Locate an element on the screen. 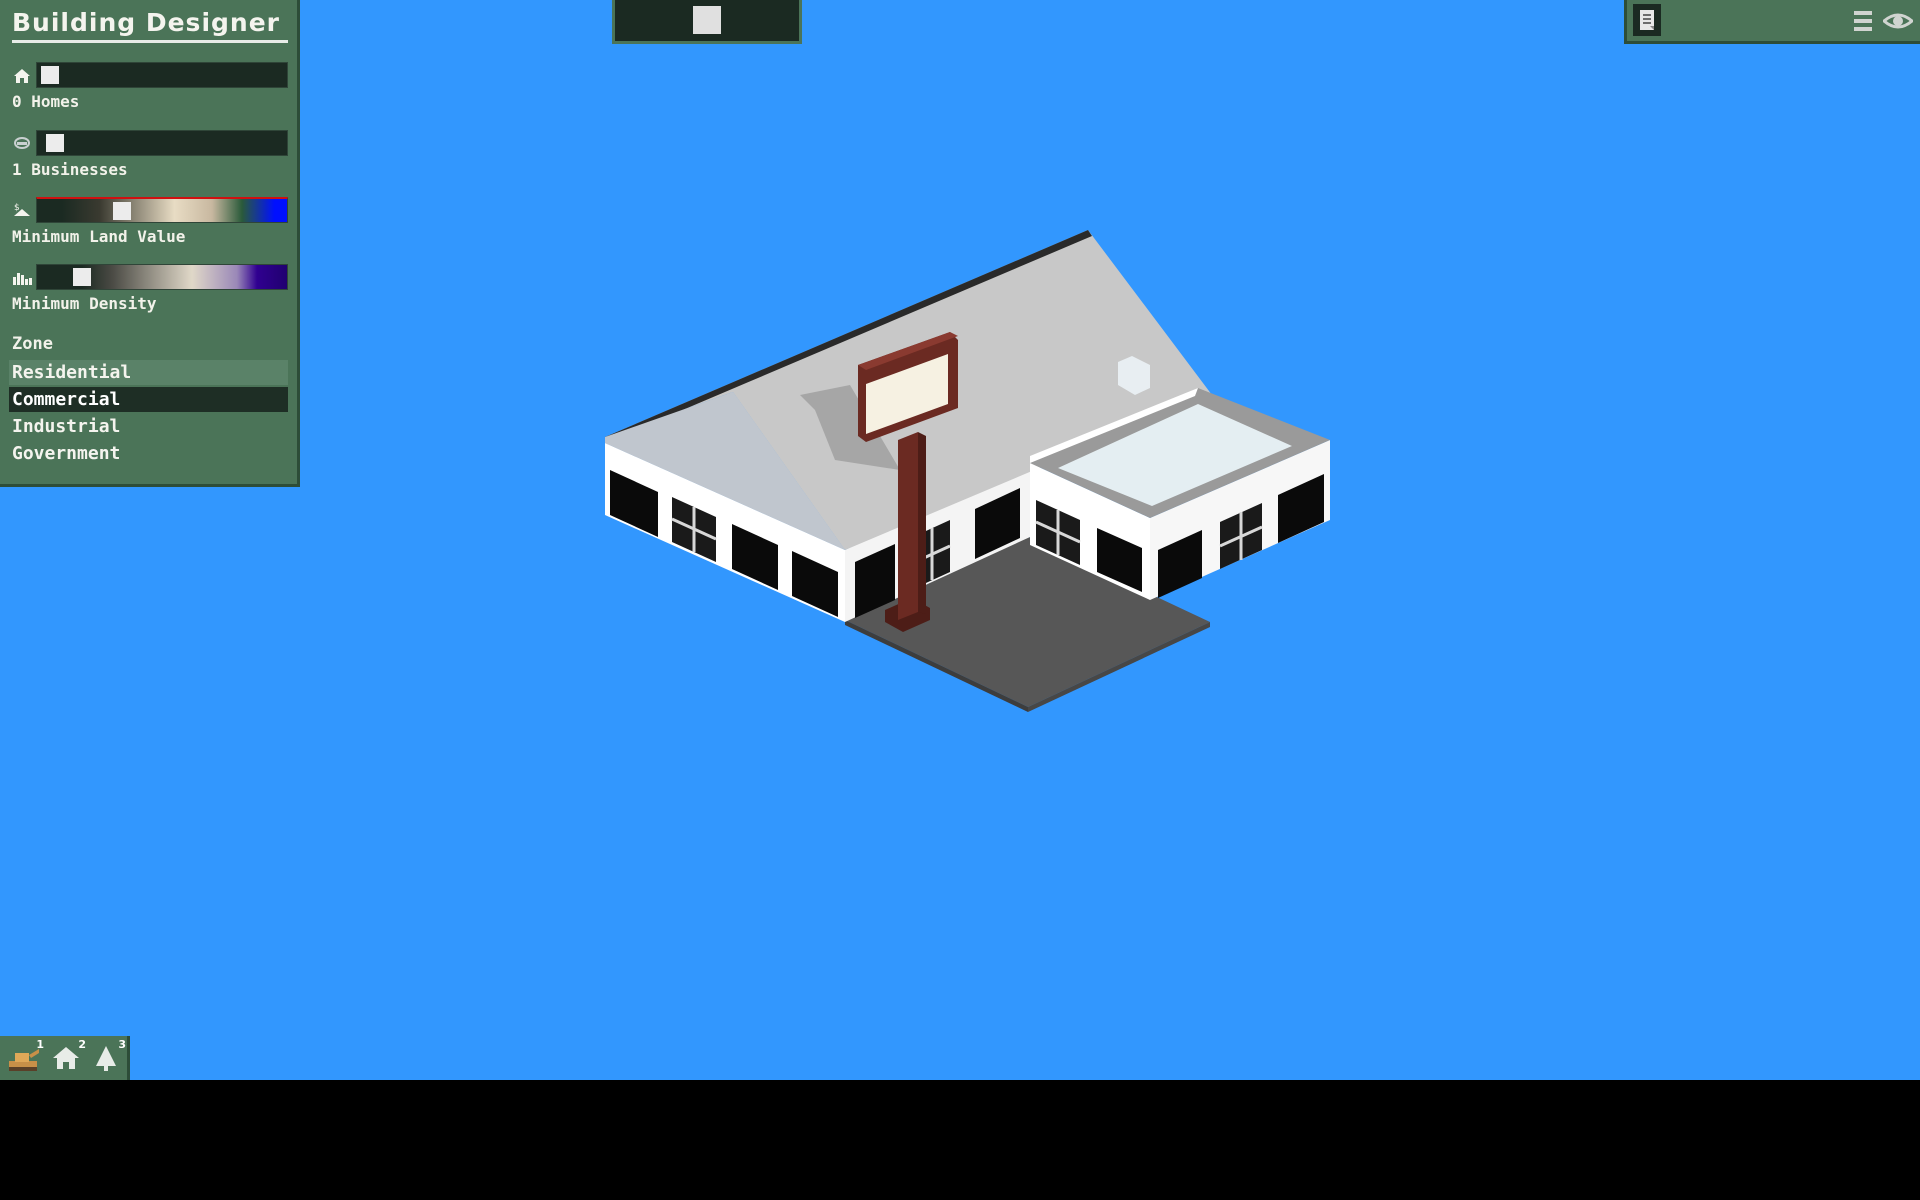  homes-slider-thumb is located at coordinates (50, 75).